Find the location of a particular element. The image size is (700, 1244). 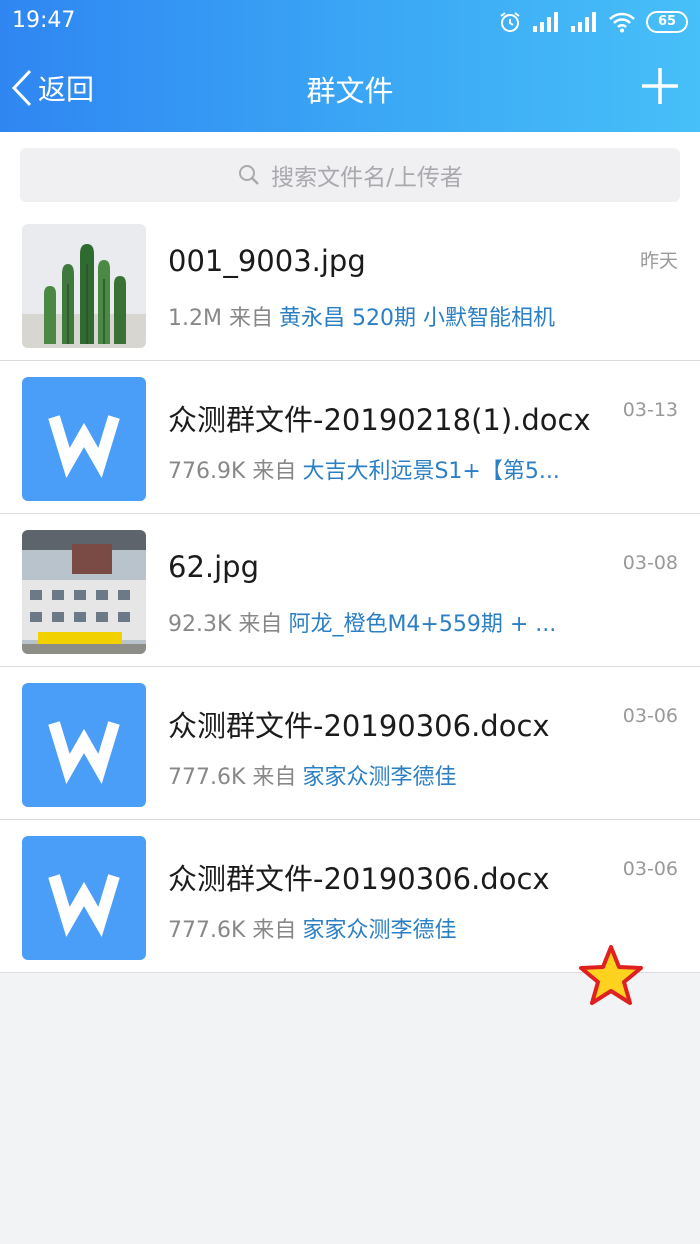

search-input: 搜索文件名/上传者 is located at coordinates (350, 175).